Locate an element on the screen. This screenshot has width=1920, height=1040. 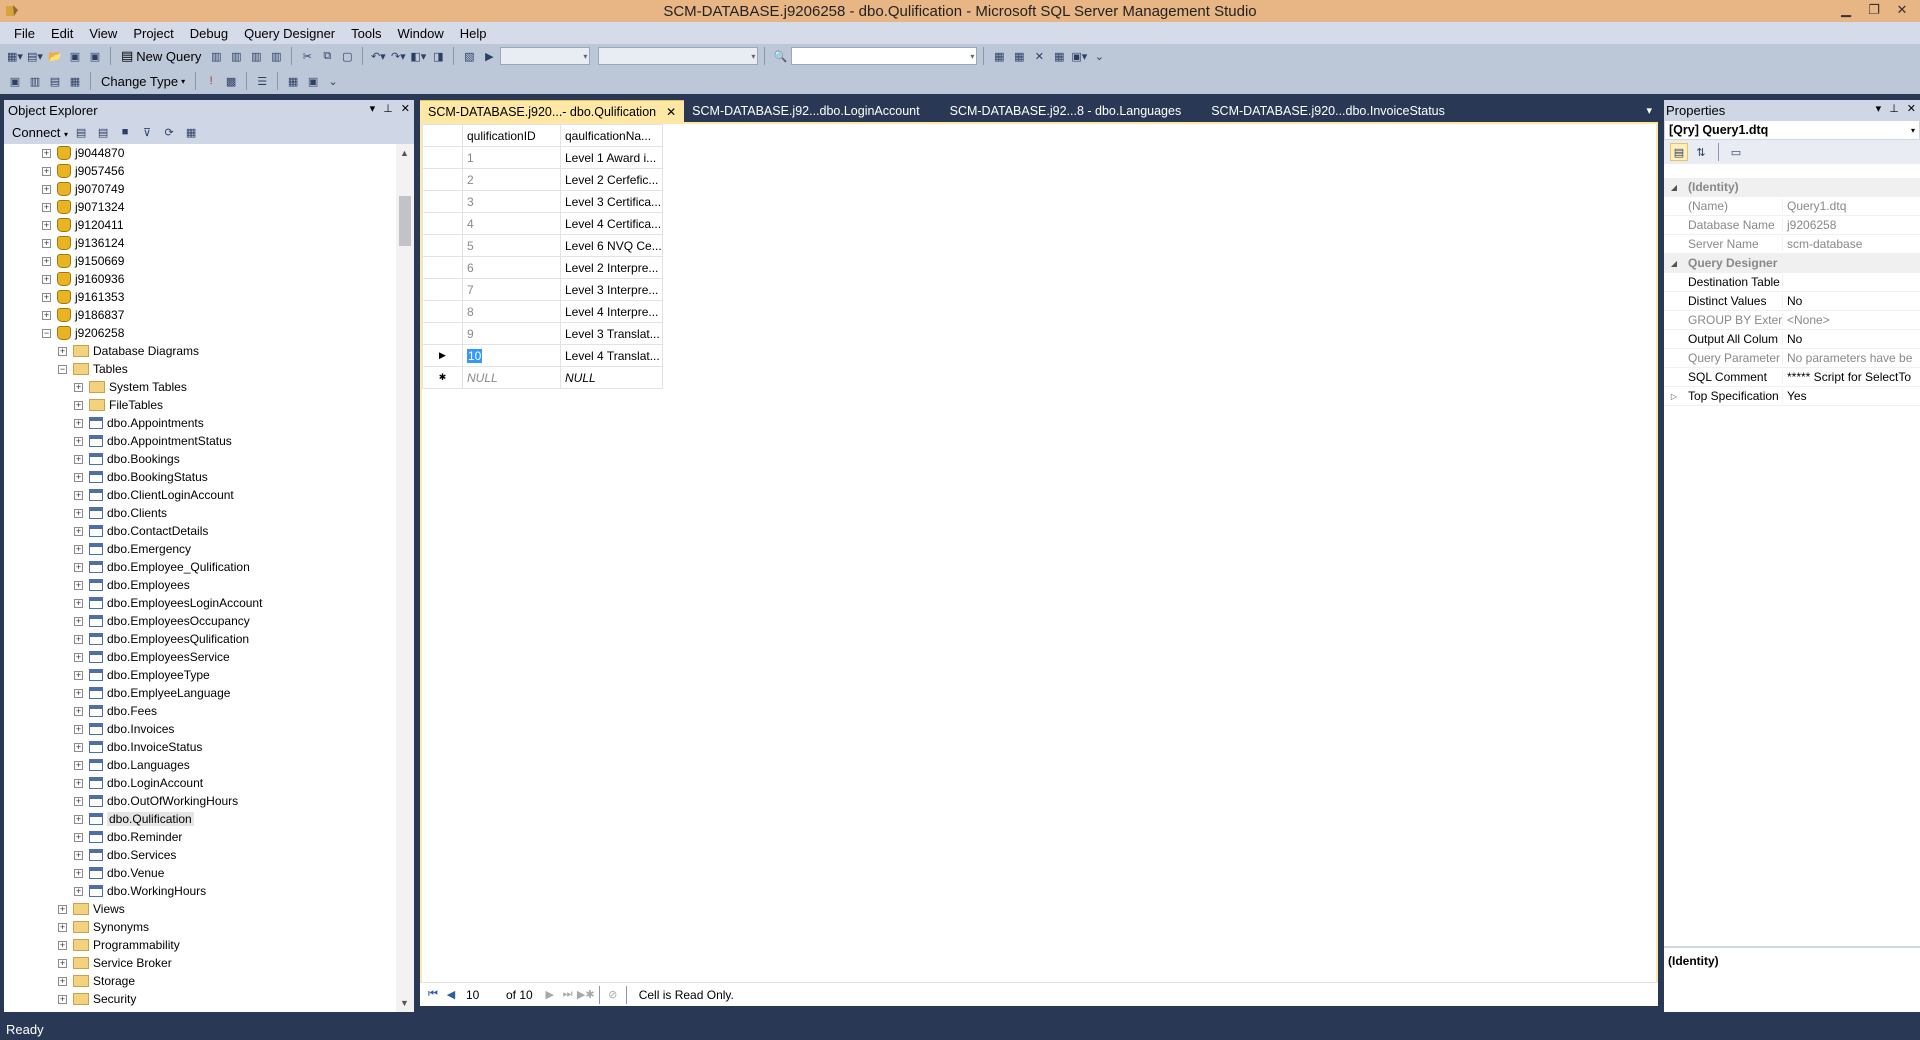
cell-qulification-id: 5 is located at coordinates (511, 245).